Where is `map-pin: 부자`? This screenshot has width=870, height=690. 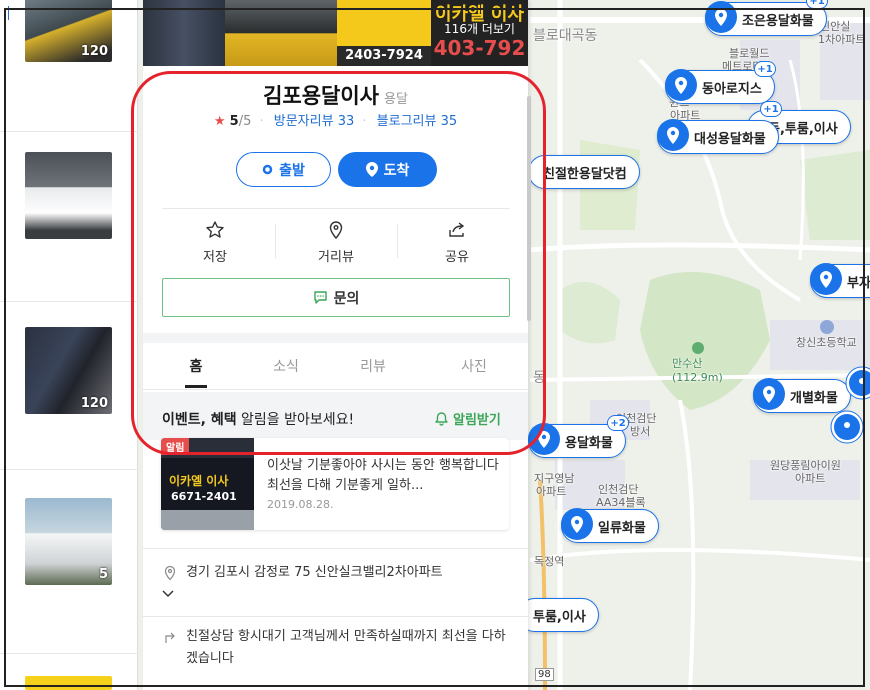 map-pin: 부자 is located at coordinates (840, 280).